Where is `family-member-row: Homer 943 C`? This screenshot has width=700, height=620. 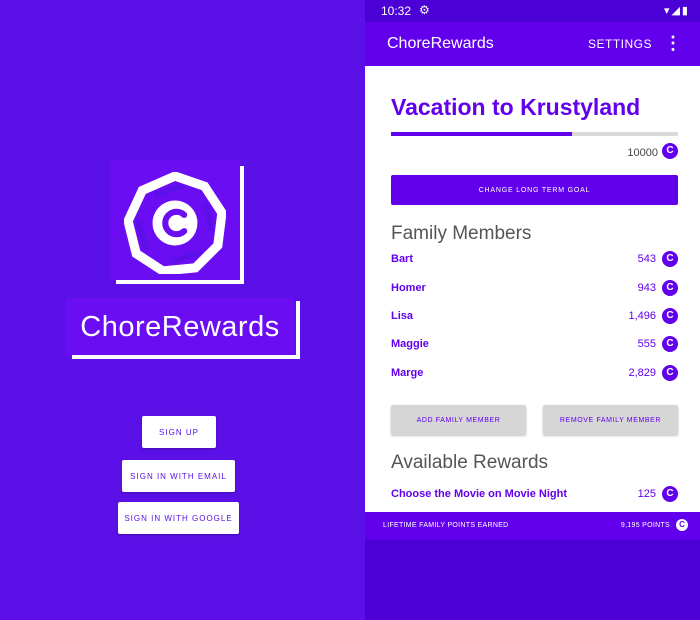 family-member-row: Homer 943 C is located at coordinates (534, 290).